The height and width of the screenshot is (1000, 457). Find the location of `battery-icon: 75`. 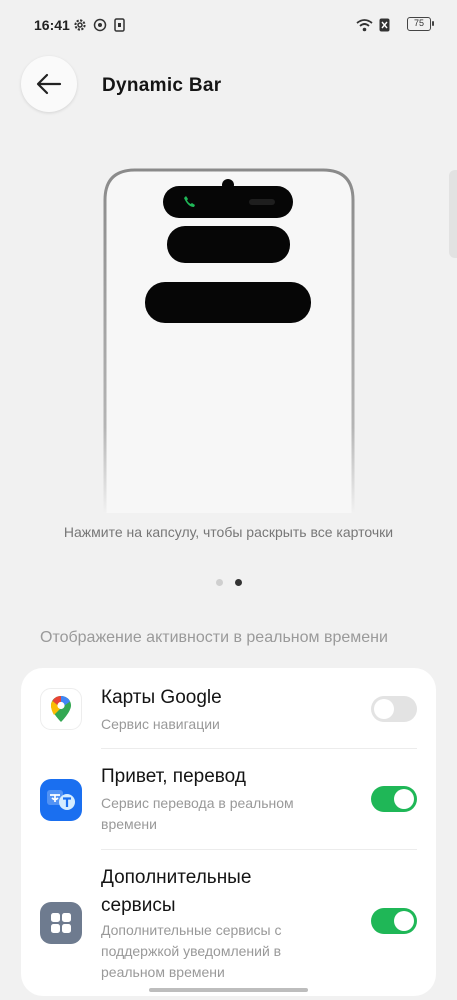

battery-icon: 75 is located at coordinates (420, 24).